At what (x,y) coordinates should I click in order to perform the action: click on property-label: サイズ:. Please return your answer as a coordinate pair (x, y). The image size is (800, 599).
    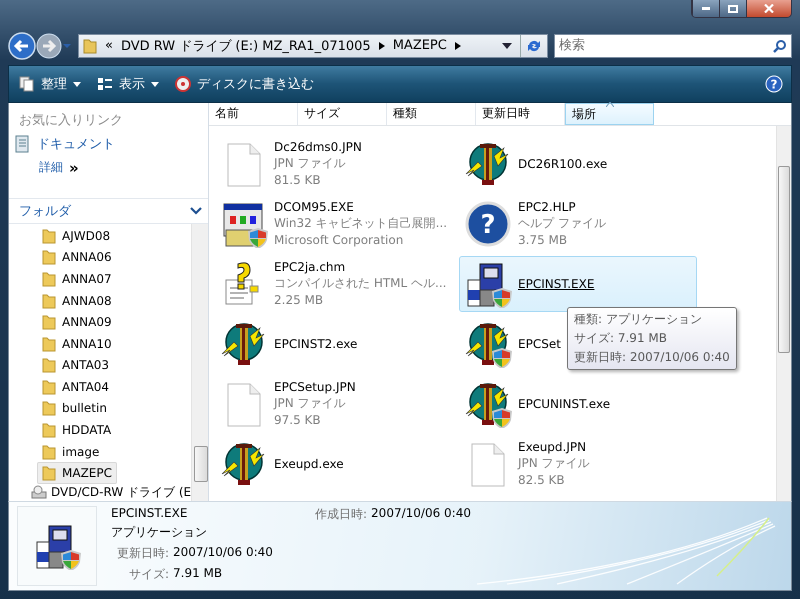
    Looking at the image, I should click on (148, 574).